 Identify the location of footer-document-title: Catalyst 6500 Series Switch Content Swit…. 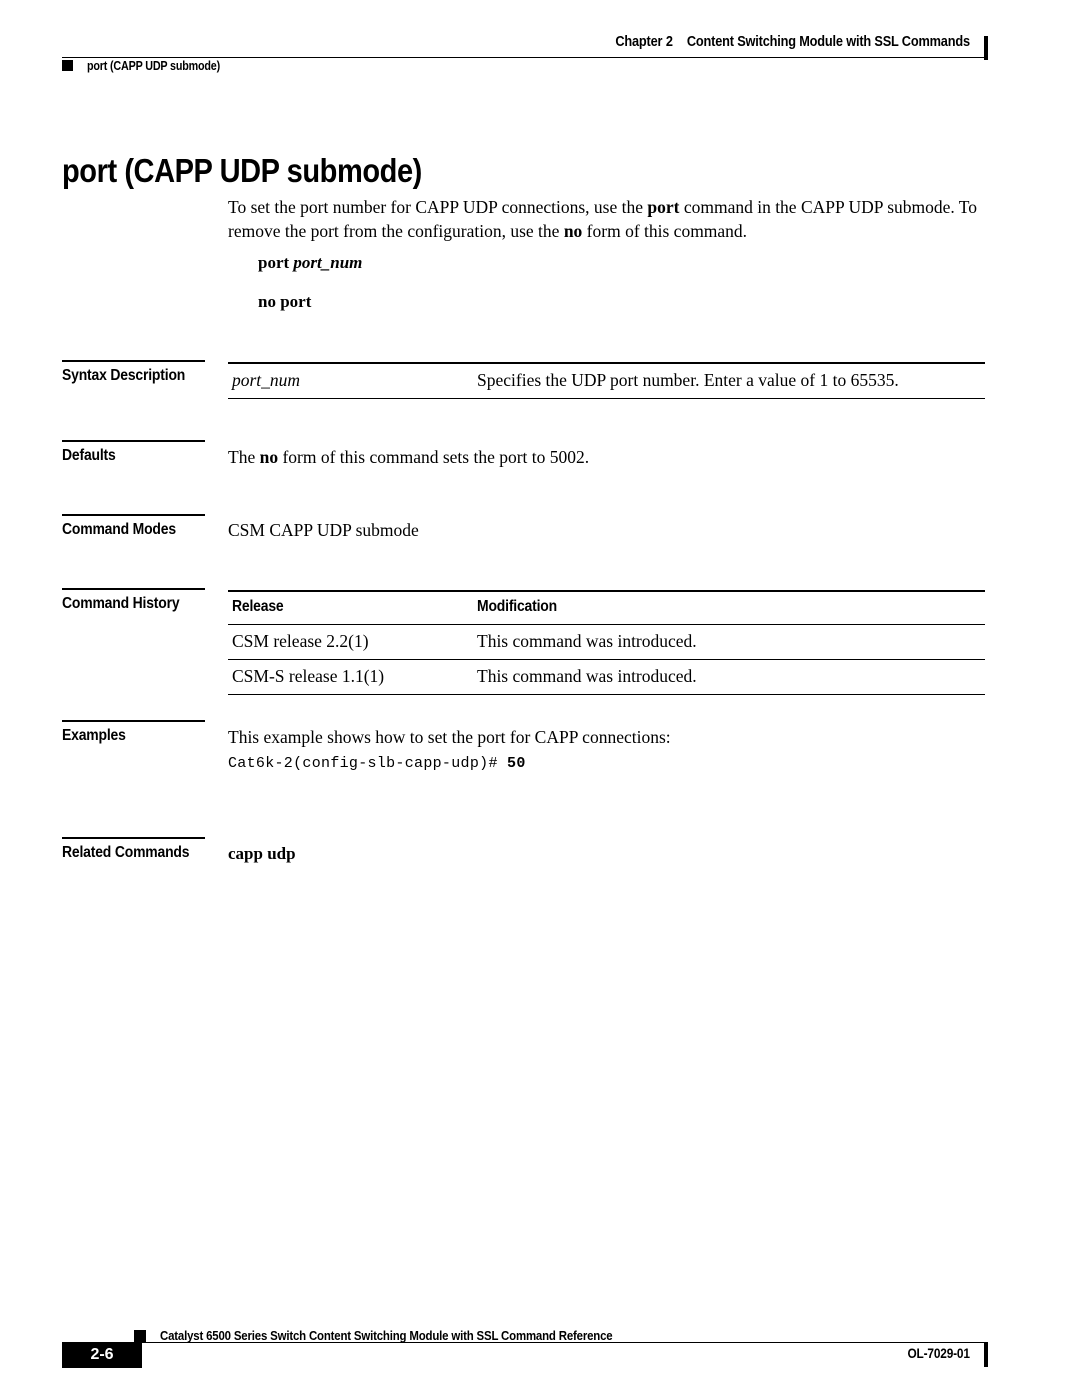
(386, 1335).